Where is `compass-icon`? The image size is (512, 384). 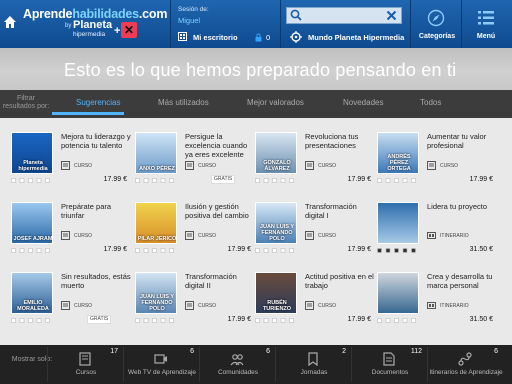 compass-icon is located at coordinates (436, 18).